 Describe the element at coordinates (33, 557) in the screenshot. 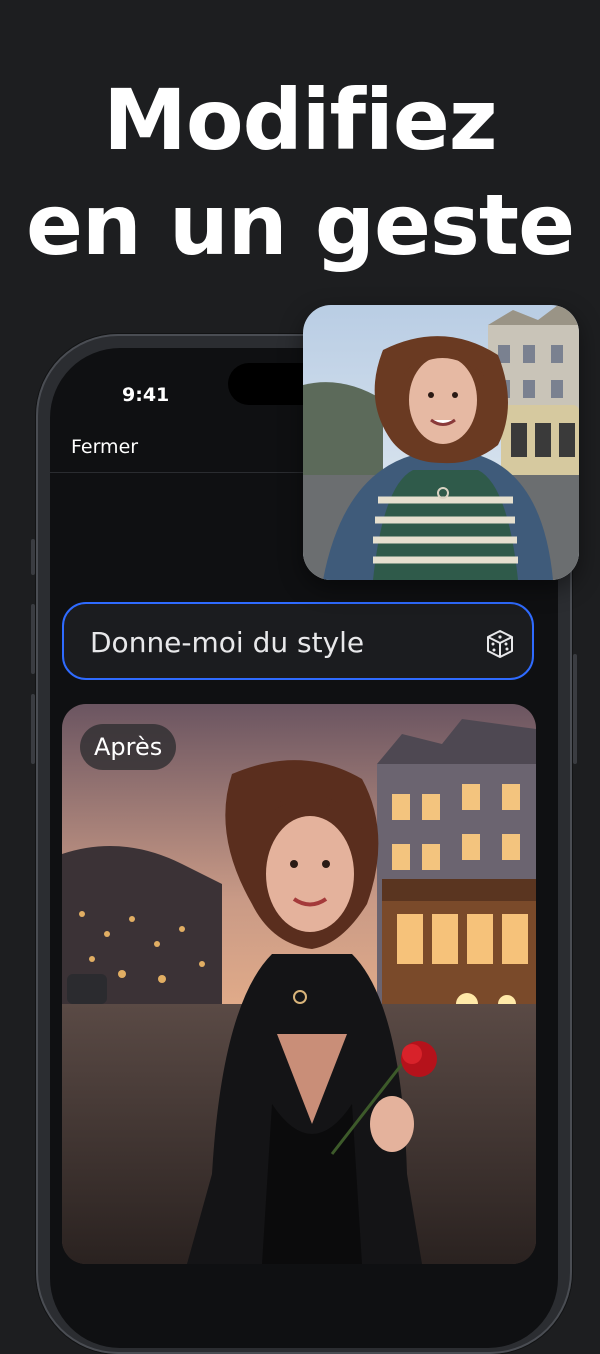

I see `phone-action-button` at that location.